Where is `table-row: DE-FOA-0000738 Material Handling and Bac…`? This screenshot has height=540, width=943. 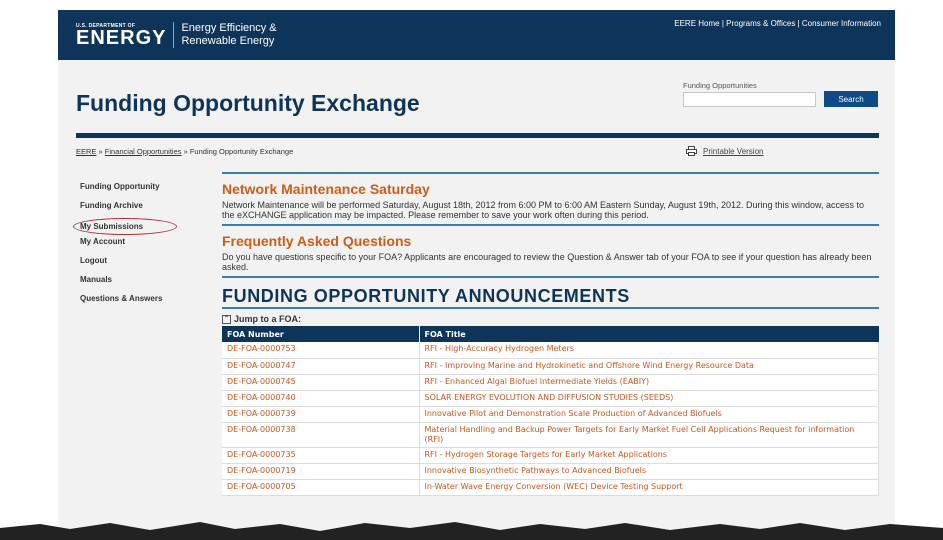
table-row: DE-FOA-0000738 Material Handling and Bac… is located at coordinates (550, 435).